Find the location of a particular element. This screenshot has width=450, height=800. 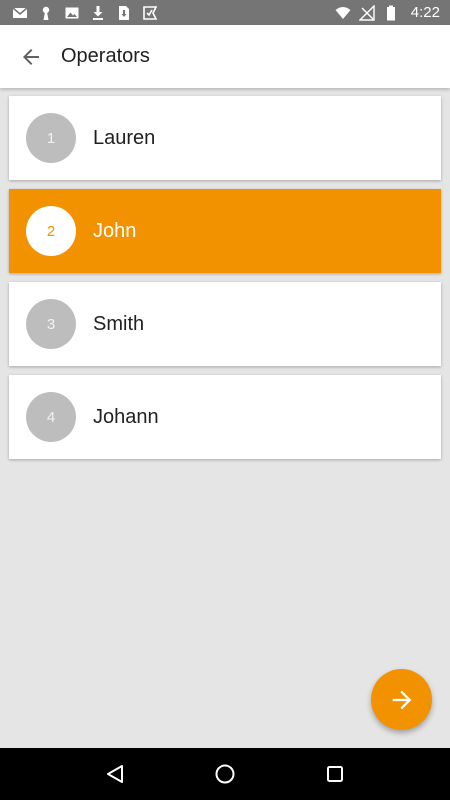

wifi-icon is located at coordinates (343, 12).